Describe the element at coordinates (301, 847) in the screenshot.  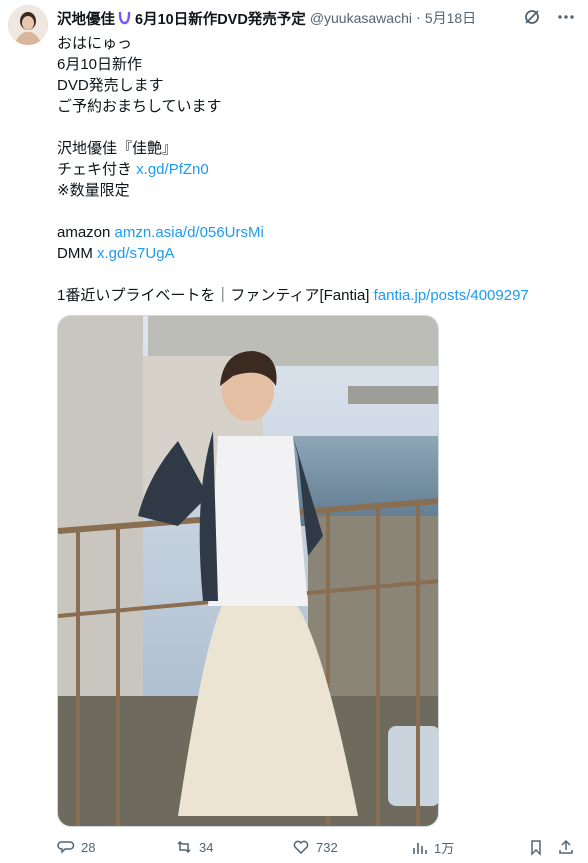
I see `heart-icon` at that location.